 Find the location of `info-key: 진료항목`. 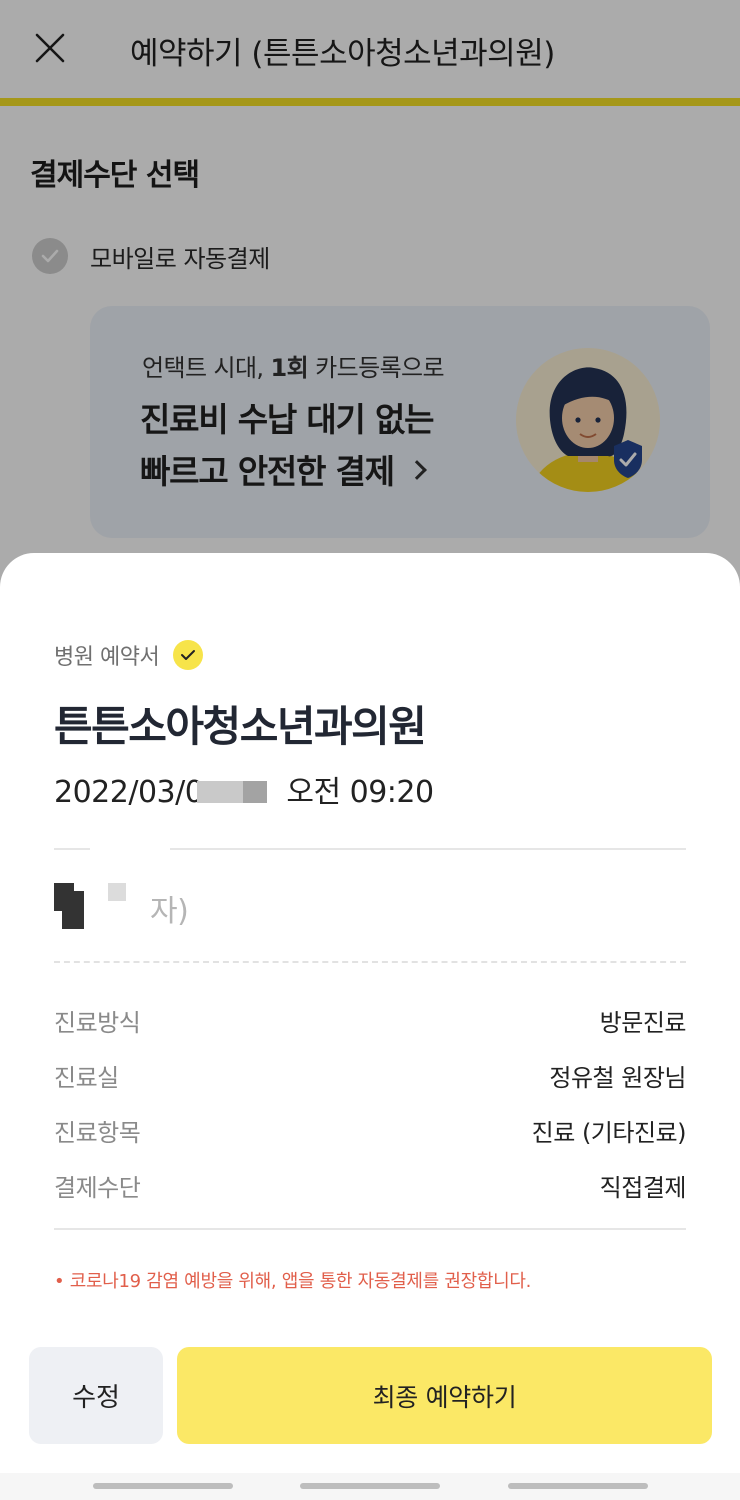

info-key: 진료항목 is located at coordinates (97, 1132).